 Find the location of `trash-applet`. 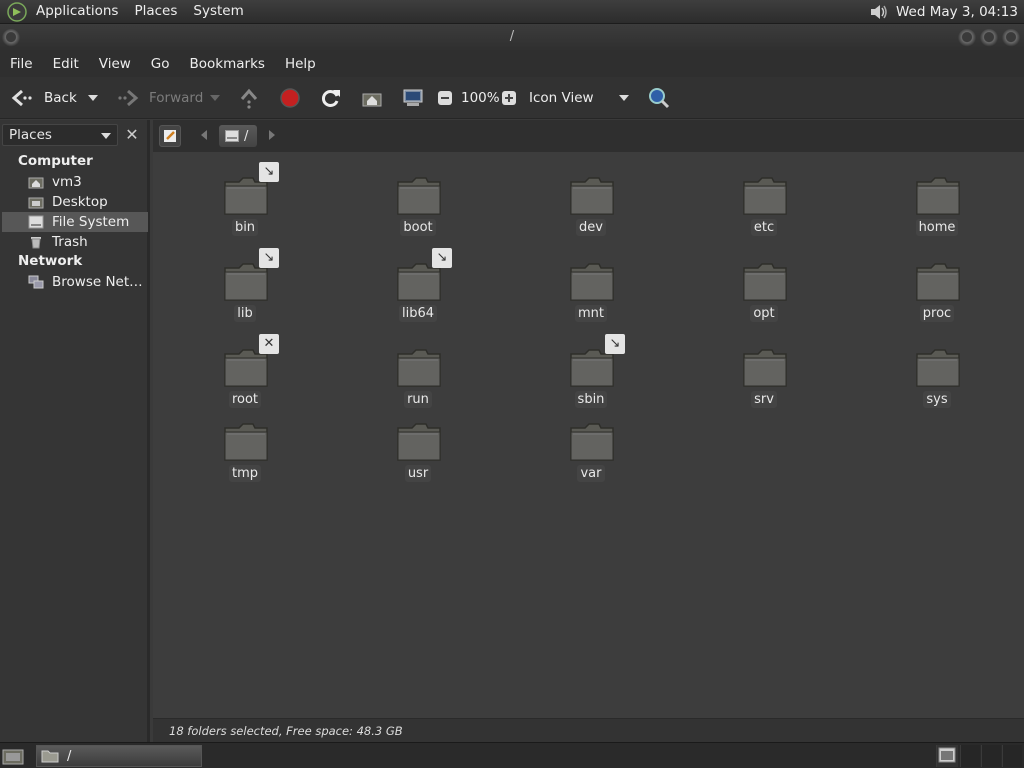

trash-applet is located at coordinates (947, 756).